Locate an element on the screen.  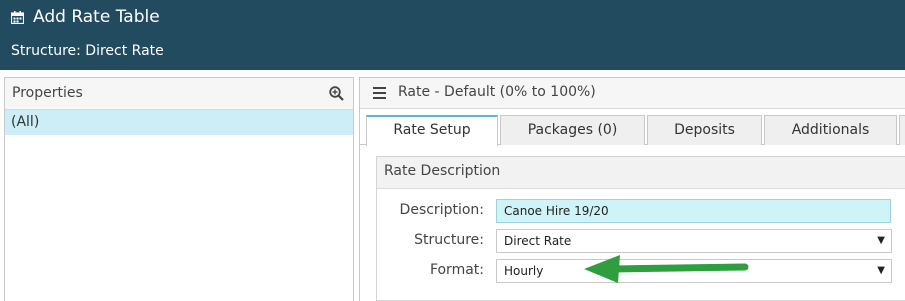
structure-value: Direct Rate is located at coordinates (538, 241).